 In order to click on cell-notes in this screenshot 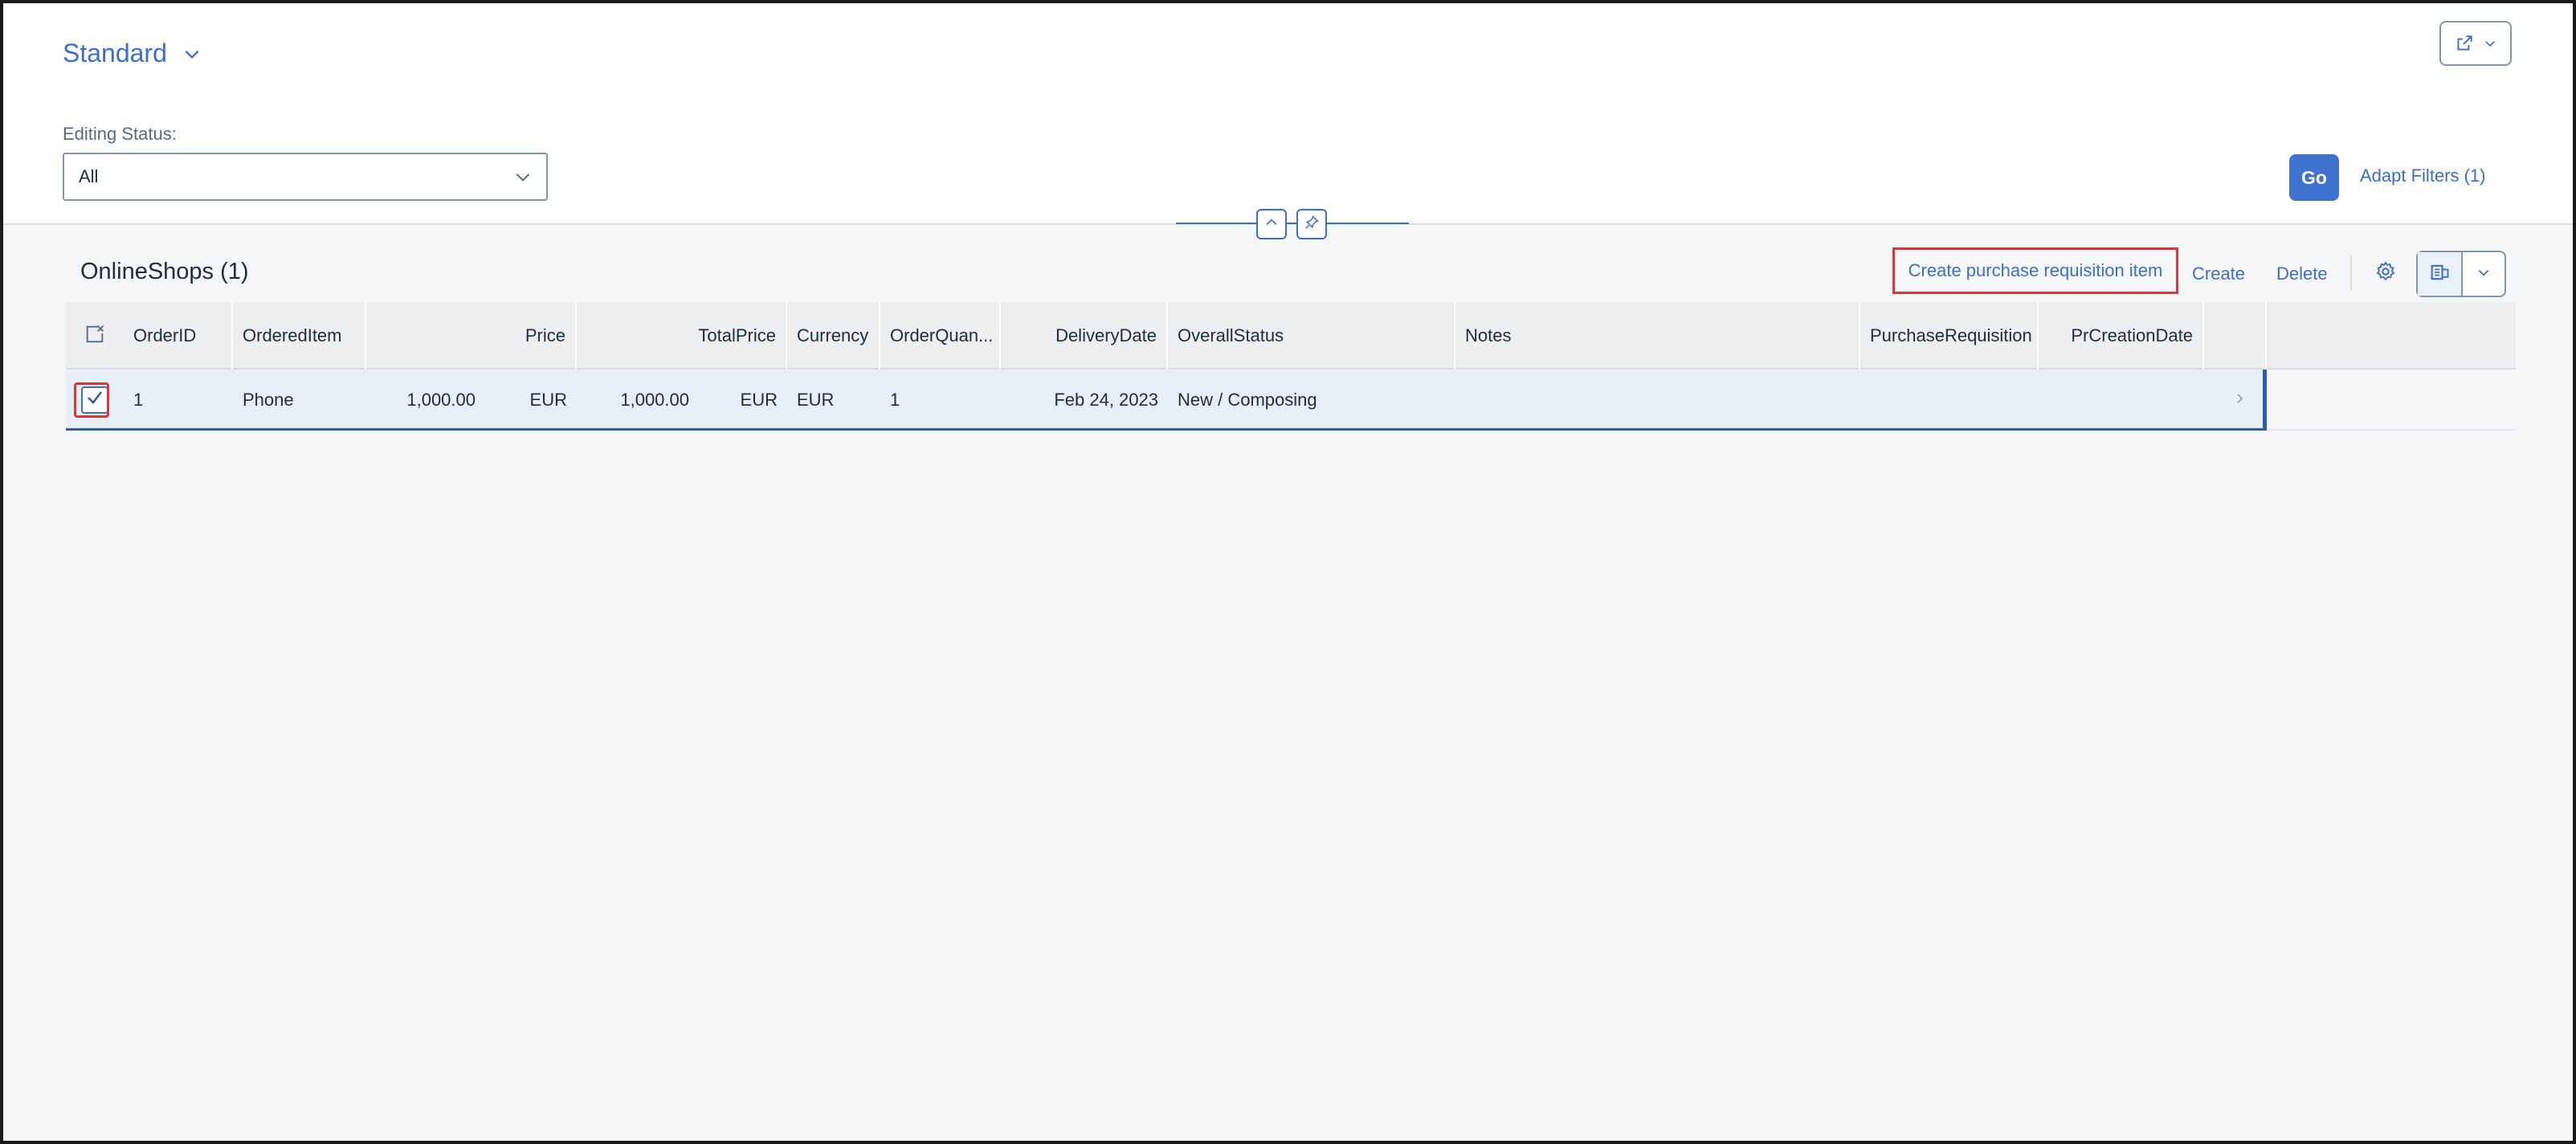, I will do `click(1657, 400)`.